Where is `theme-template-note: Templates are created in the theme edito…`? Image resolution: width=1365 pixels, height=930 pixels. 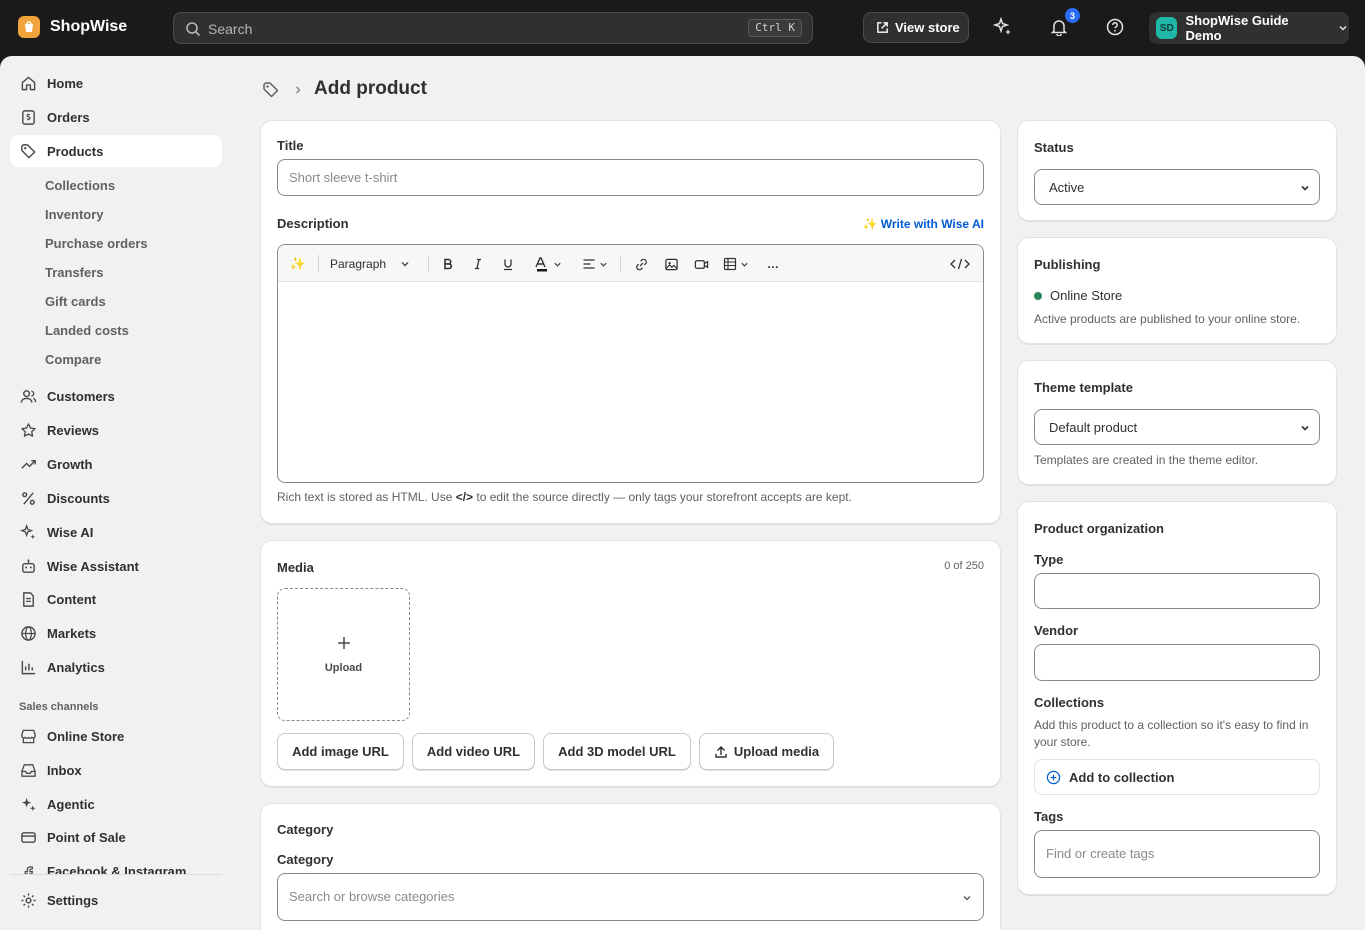
theme-template-note: Templates are created in the theme edito… is located at coordinates (1146, 460).